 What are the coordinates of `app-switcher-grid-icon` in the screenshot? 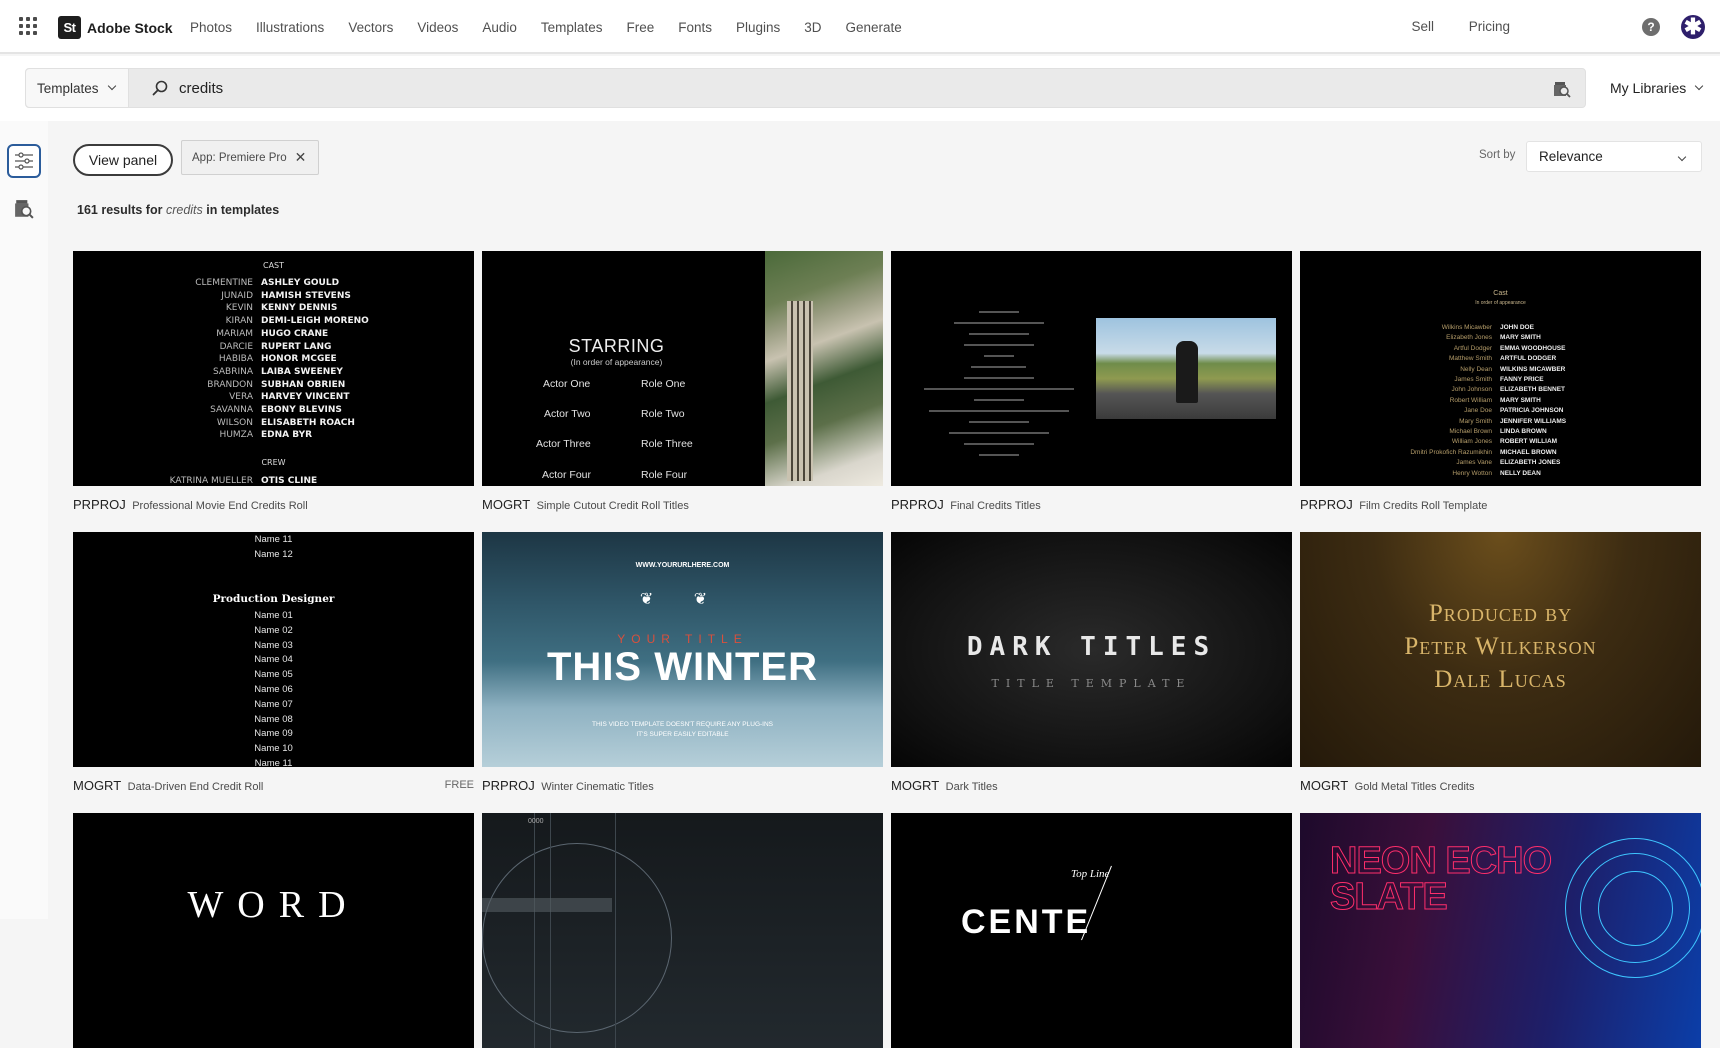 It's located at (28, 26).